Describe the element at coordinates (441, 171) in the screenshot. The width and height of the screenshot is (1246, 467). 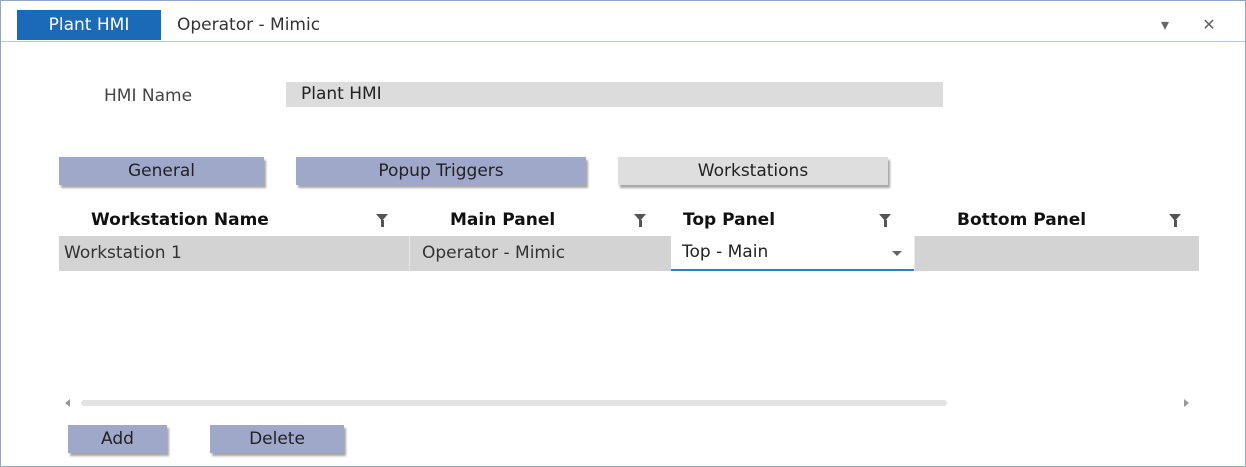
I see `popup-triggers-button: Popup Triggers` at that location.